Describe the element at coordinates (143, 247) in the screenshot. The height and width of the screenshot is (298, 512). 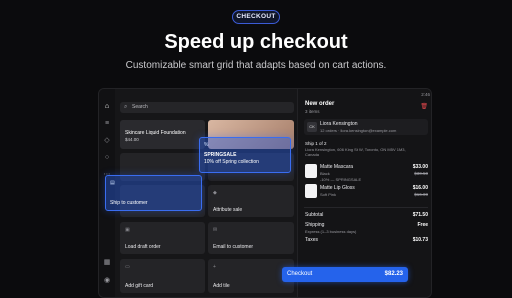
I see `load-draft-order-label: Load draft order` at that location.